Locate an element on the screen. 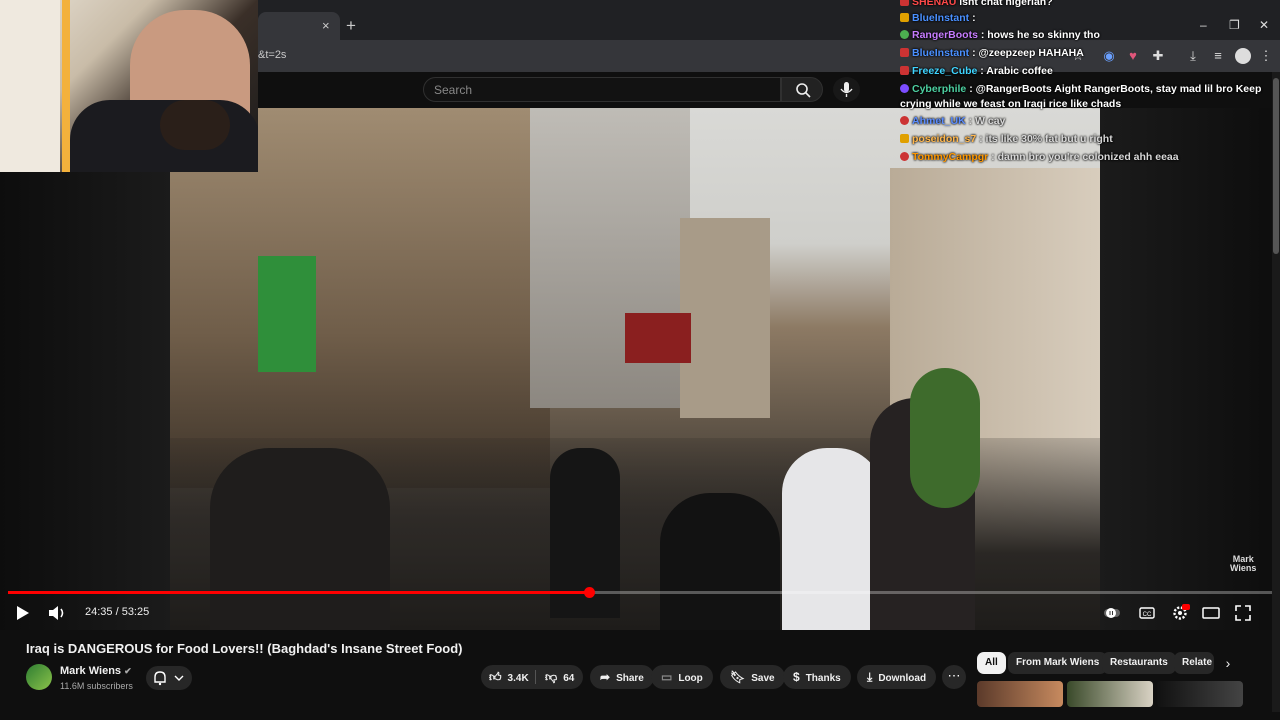 This screenshot has height=720, width=1280. svg-text: CC is located at coordinates (1147, 615).